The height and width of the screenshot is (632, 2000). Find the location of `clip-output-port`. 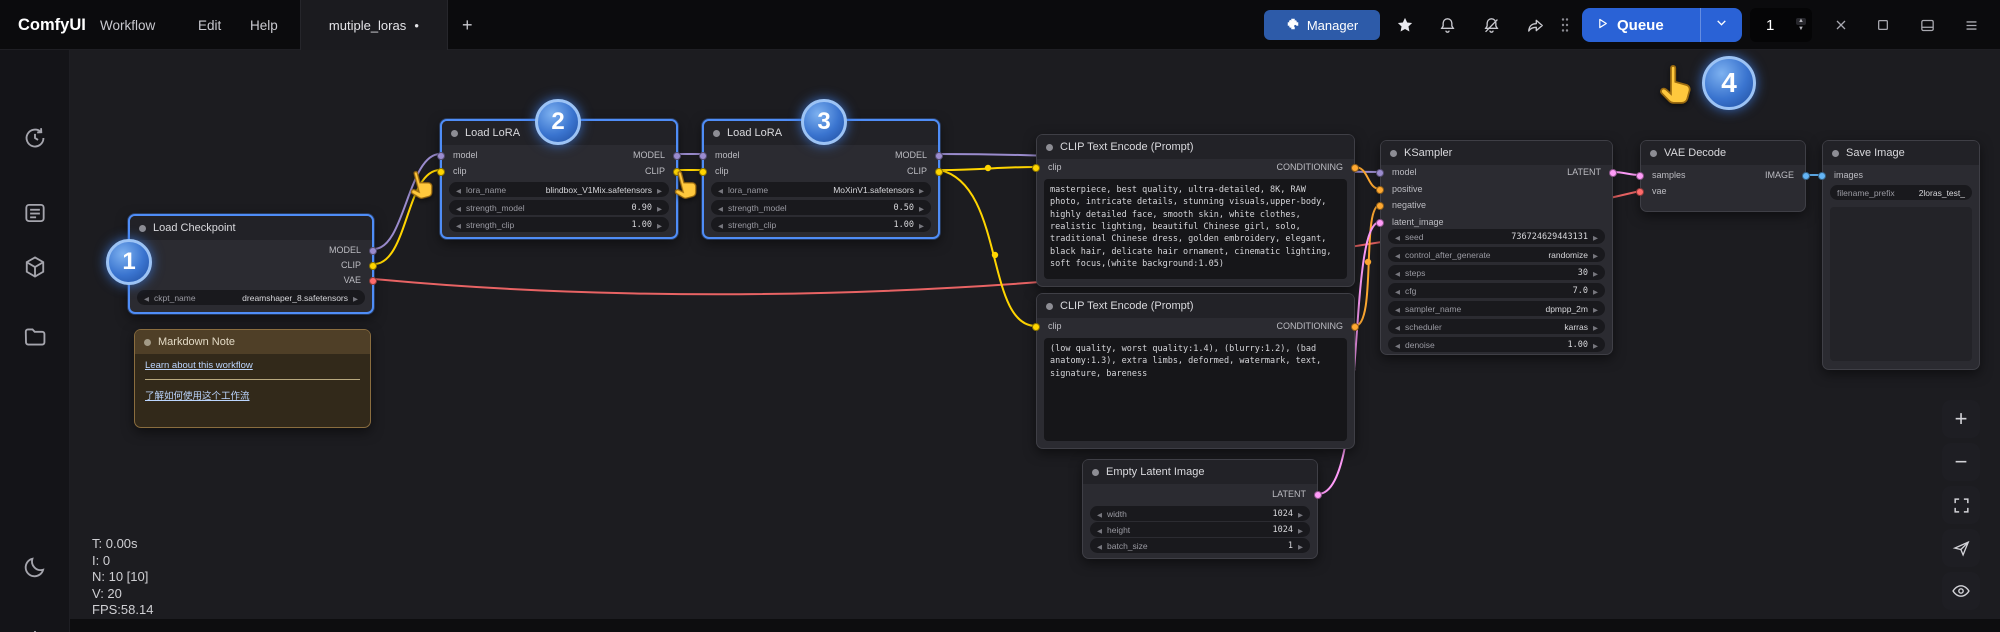

clip-output-port is located at coordinates (373, 266).